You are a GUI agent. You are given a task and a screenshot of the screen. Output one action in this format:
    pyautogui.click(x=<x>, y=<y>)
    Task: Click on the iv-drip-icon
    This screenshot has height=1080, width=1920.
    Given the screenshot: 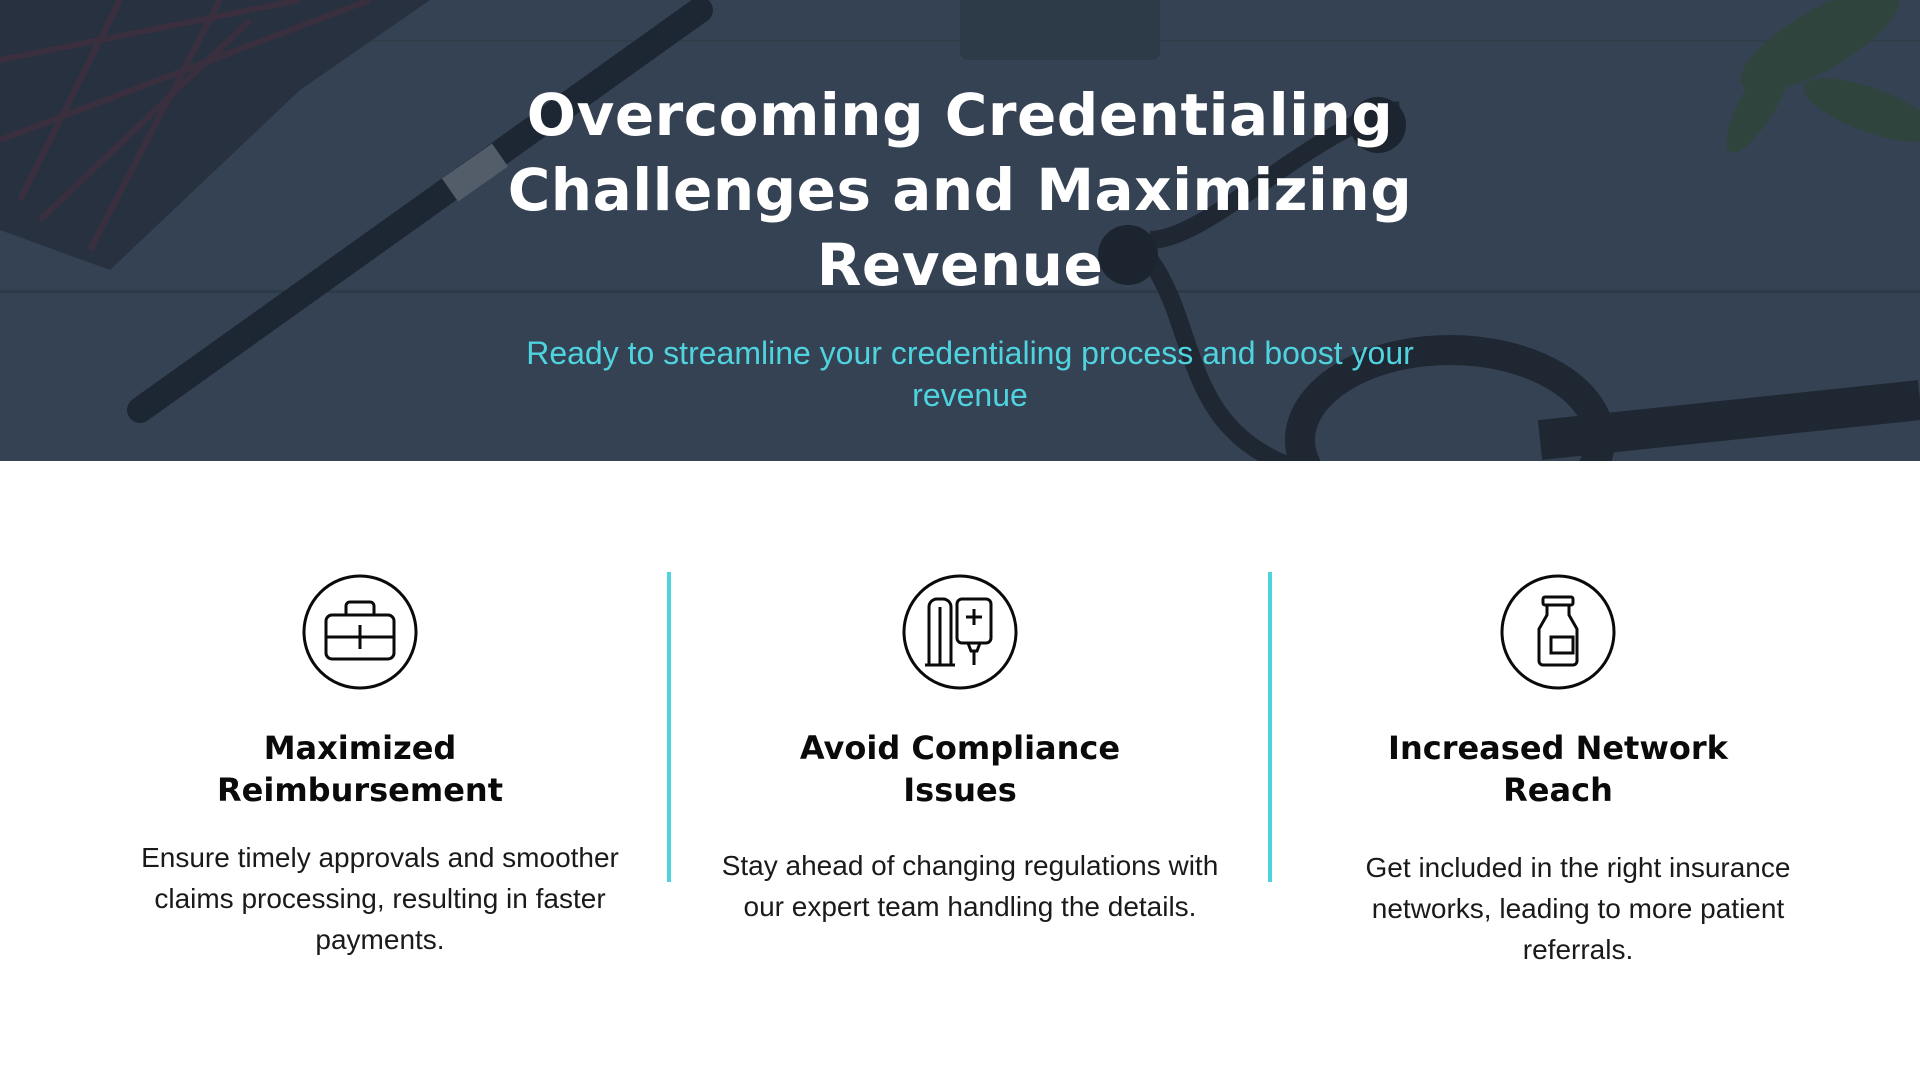 What is the action you would take?
    pyautogui.click(x=960, y=632)
    